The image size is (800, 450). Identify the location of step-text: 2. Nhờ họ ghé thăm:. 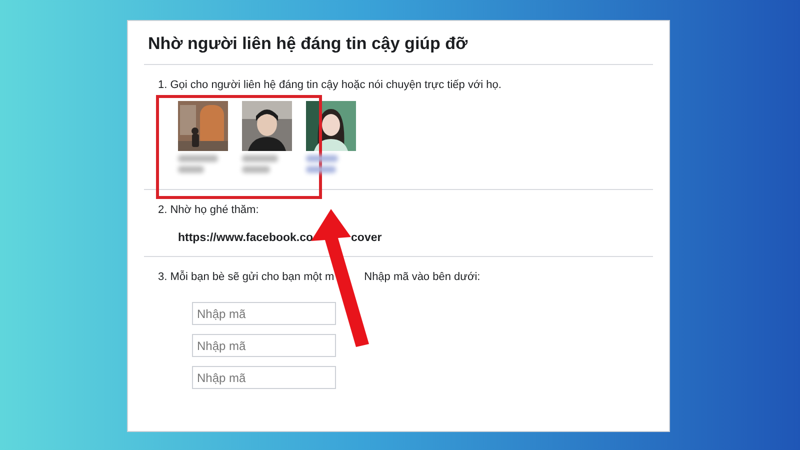
(209, 210).